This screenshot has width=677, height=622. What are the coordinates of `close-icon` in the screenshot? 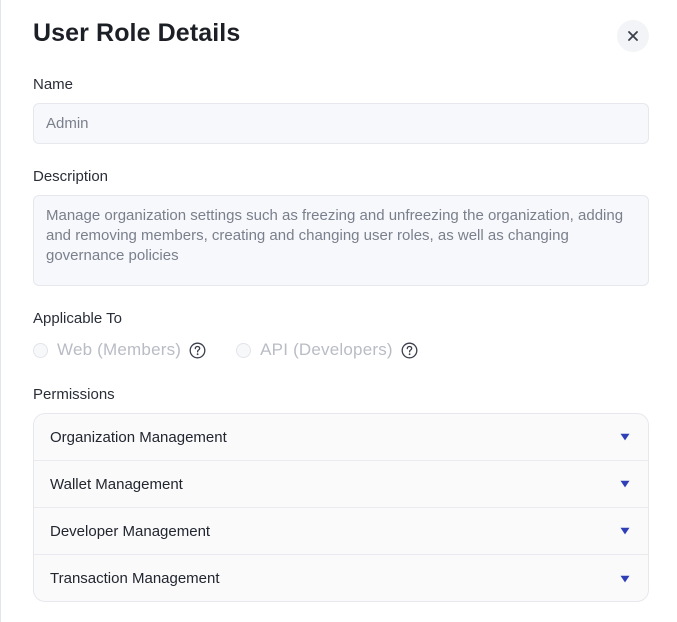 It's located at (633, 36).